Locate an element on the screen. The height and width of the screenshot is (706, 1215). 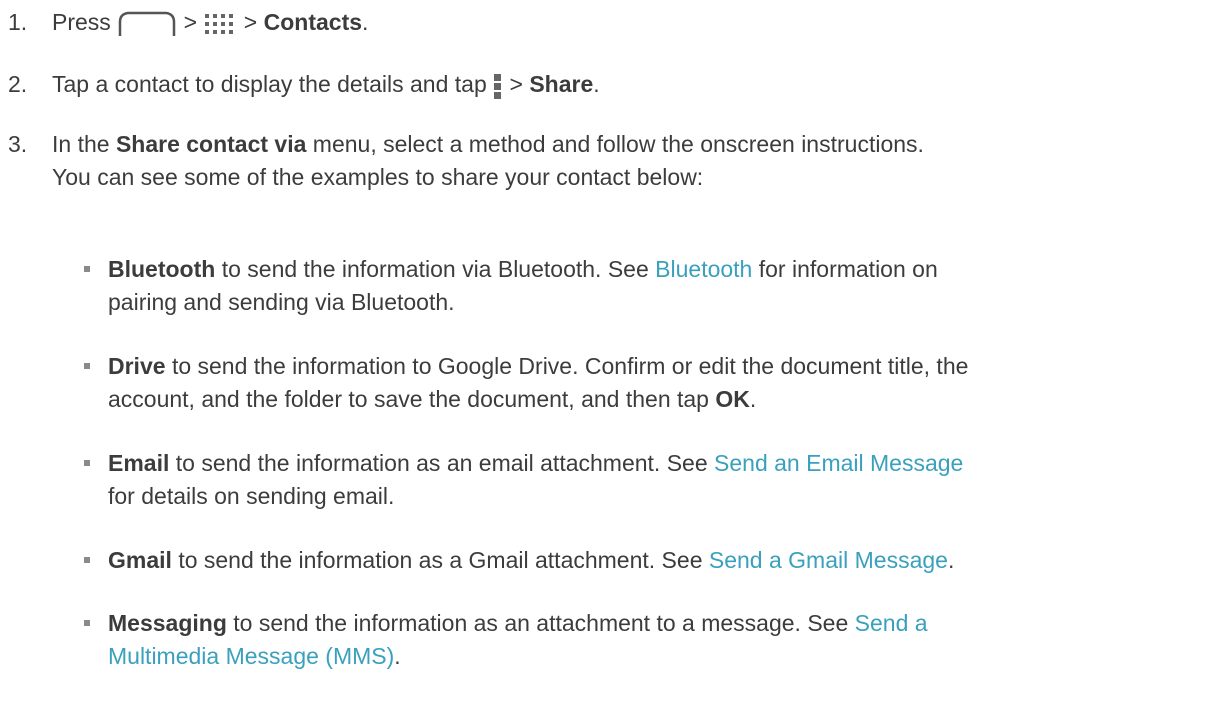
step-text: Press is located at coordinates (81, 22).